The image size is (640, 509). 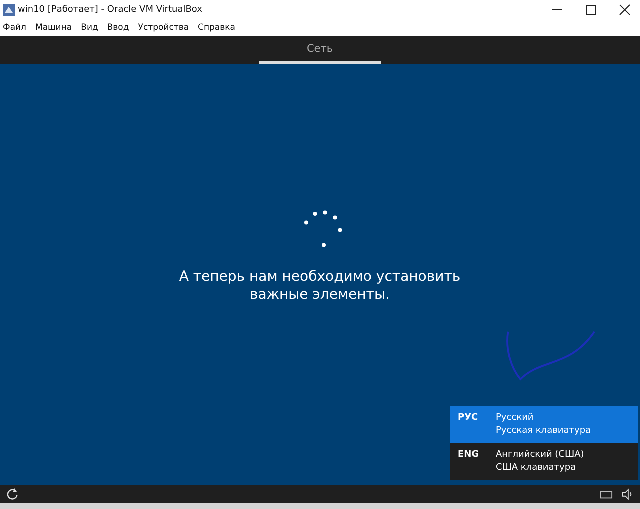 I want to click on language-code: РУС, so click(x=469, y=418).